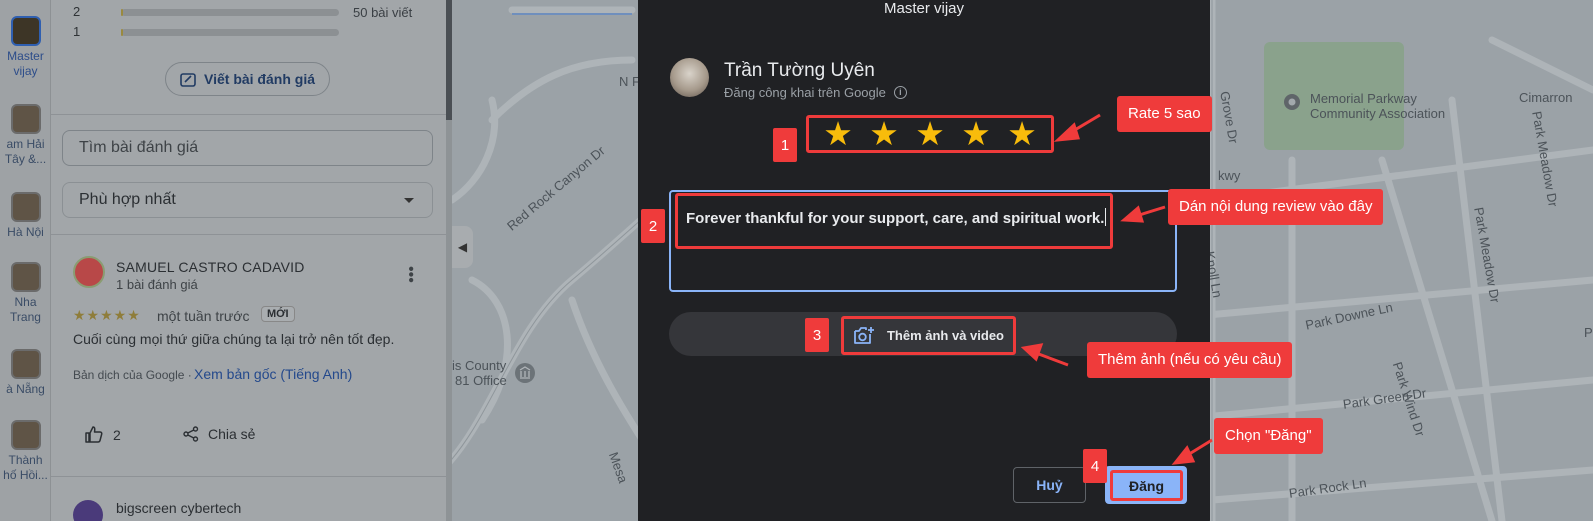 This screenshot has width=1593, height=521. What do you see at coordinates (409, 200) in the screenshot?
I see `chevron-down-icon` at bounding box center [409, 200].